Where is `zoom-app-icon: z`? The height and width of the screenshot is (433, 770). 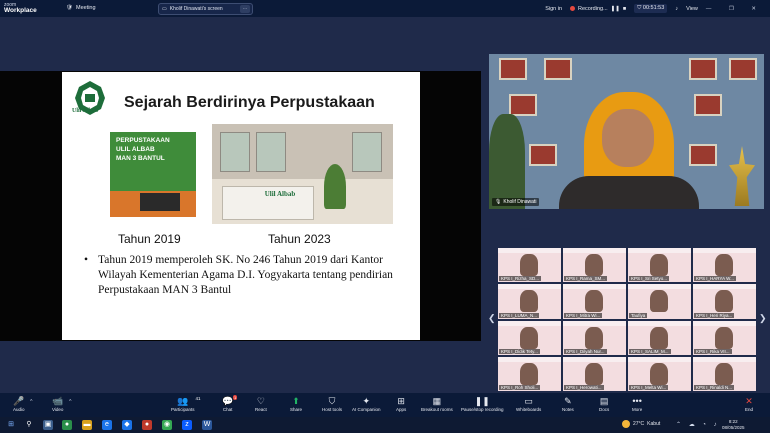 zoom-app-icon: z is located at coordinates (187, 425).